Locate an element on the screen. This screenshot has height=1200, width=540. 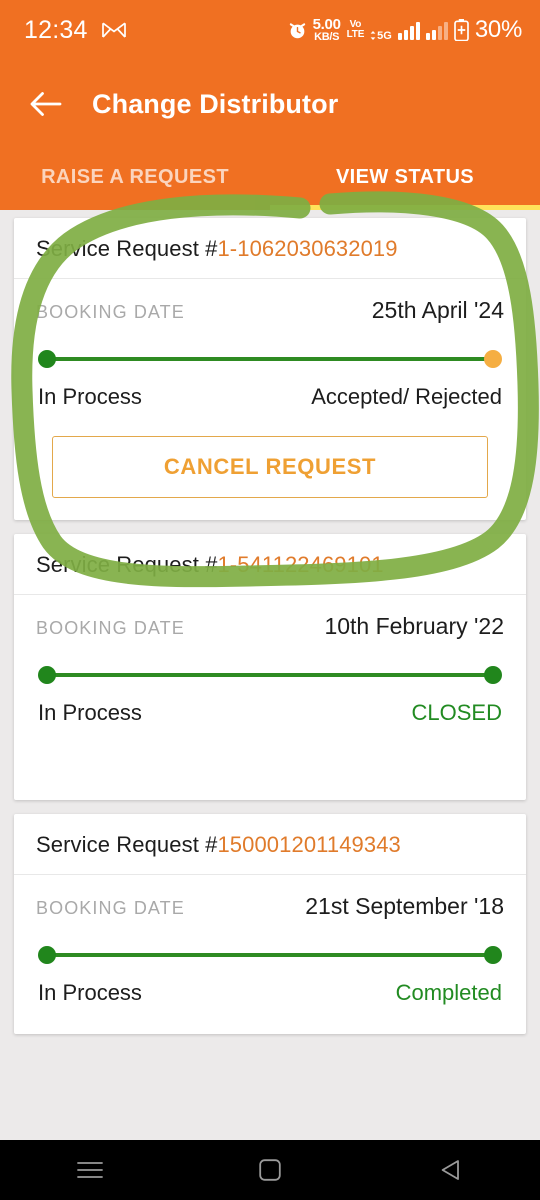
alarm-icon is located at coordinates (297, 30).